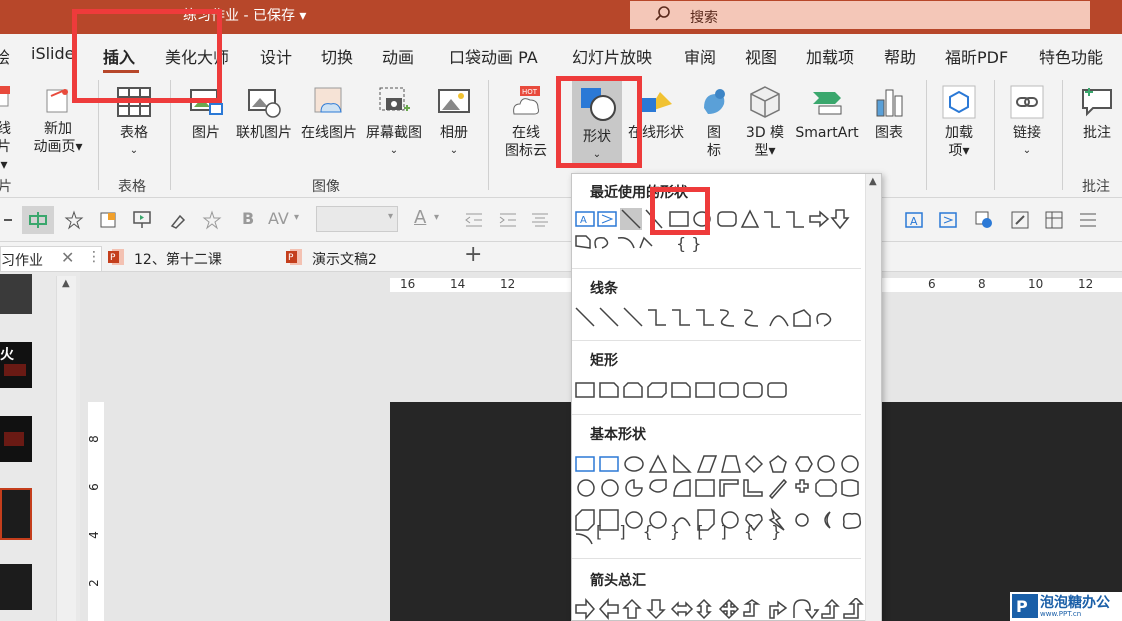 The height and width of the screenshot is (621, 1122). Describe the element at coordinates (1027, 122) in the screenshot. I see `link-button: 链接 ⌄` at that location.